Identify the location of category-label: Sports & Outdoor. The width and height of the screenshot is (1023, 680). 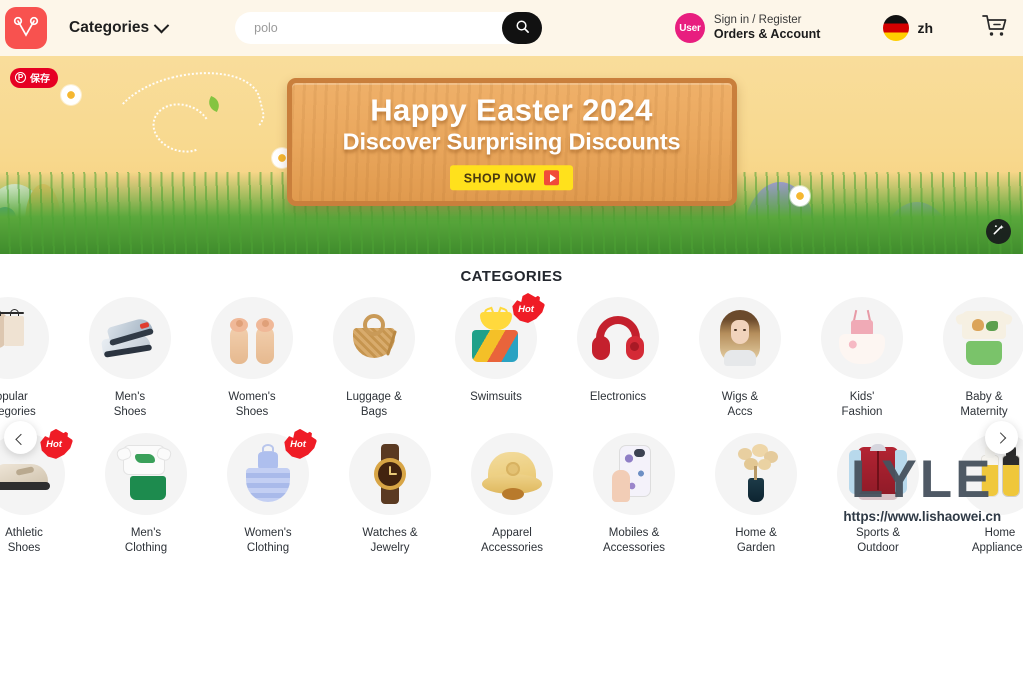
(878, 540).